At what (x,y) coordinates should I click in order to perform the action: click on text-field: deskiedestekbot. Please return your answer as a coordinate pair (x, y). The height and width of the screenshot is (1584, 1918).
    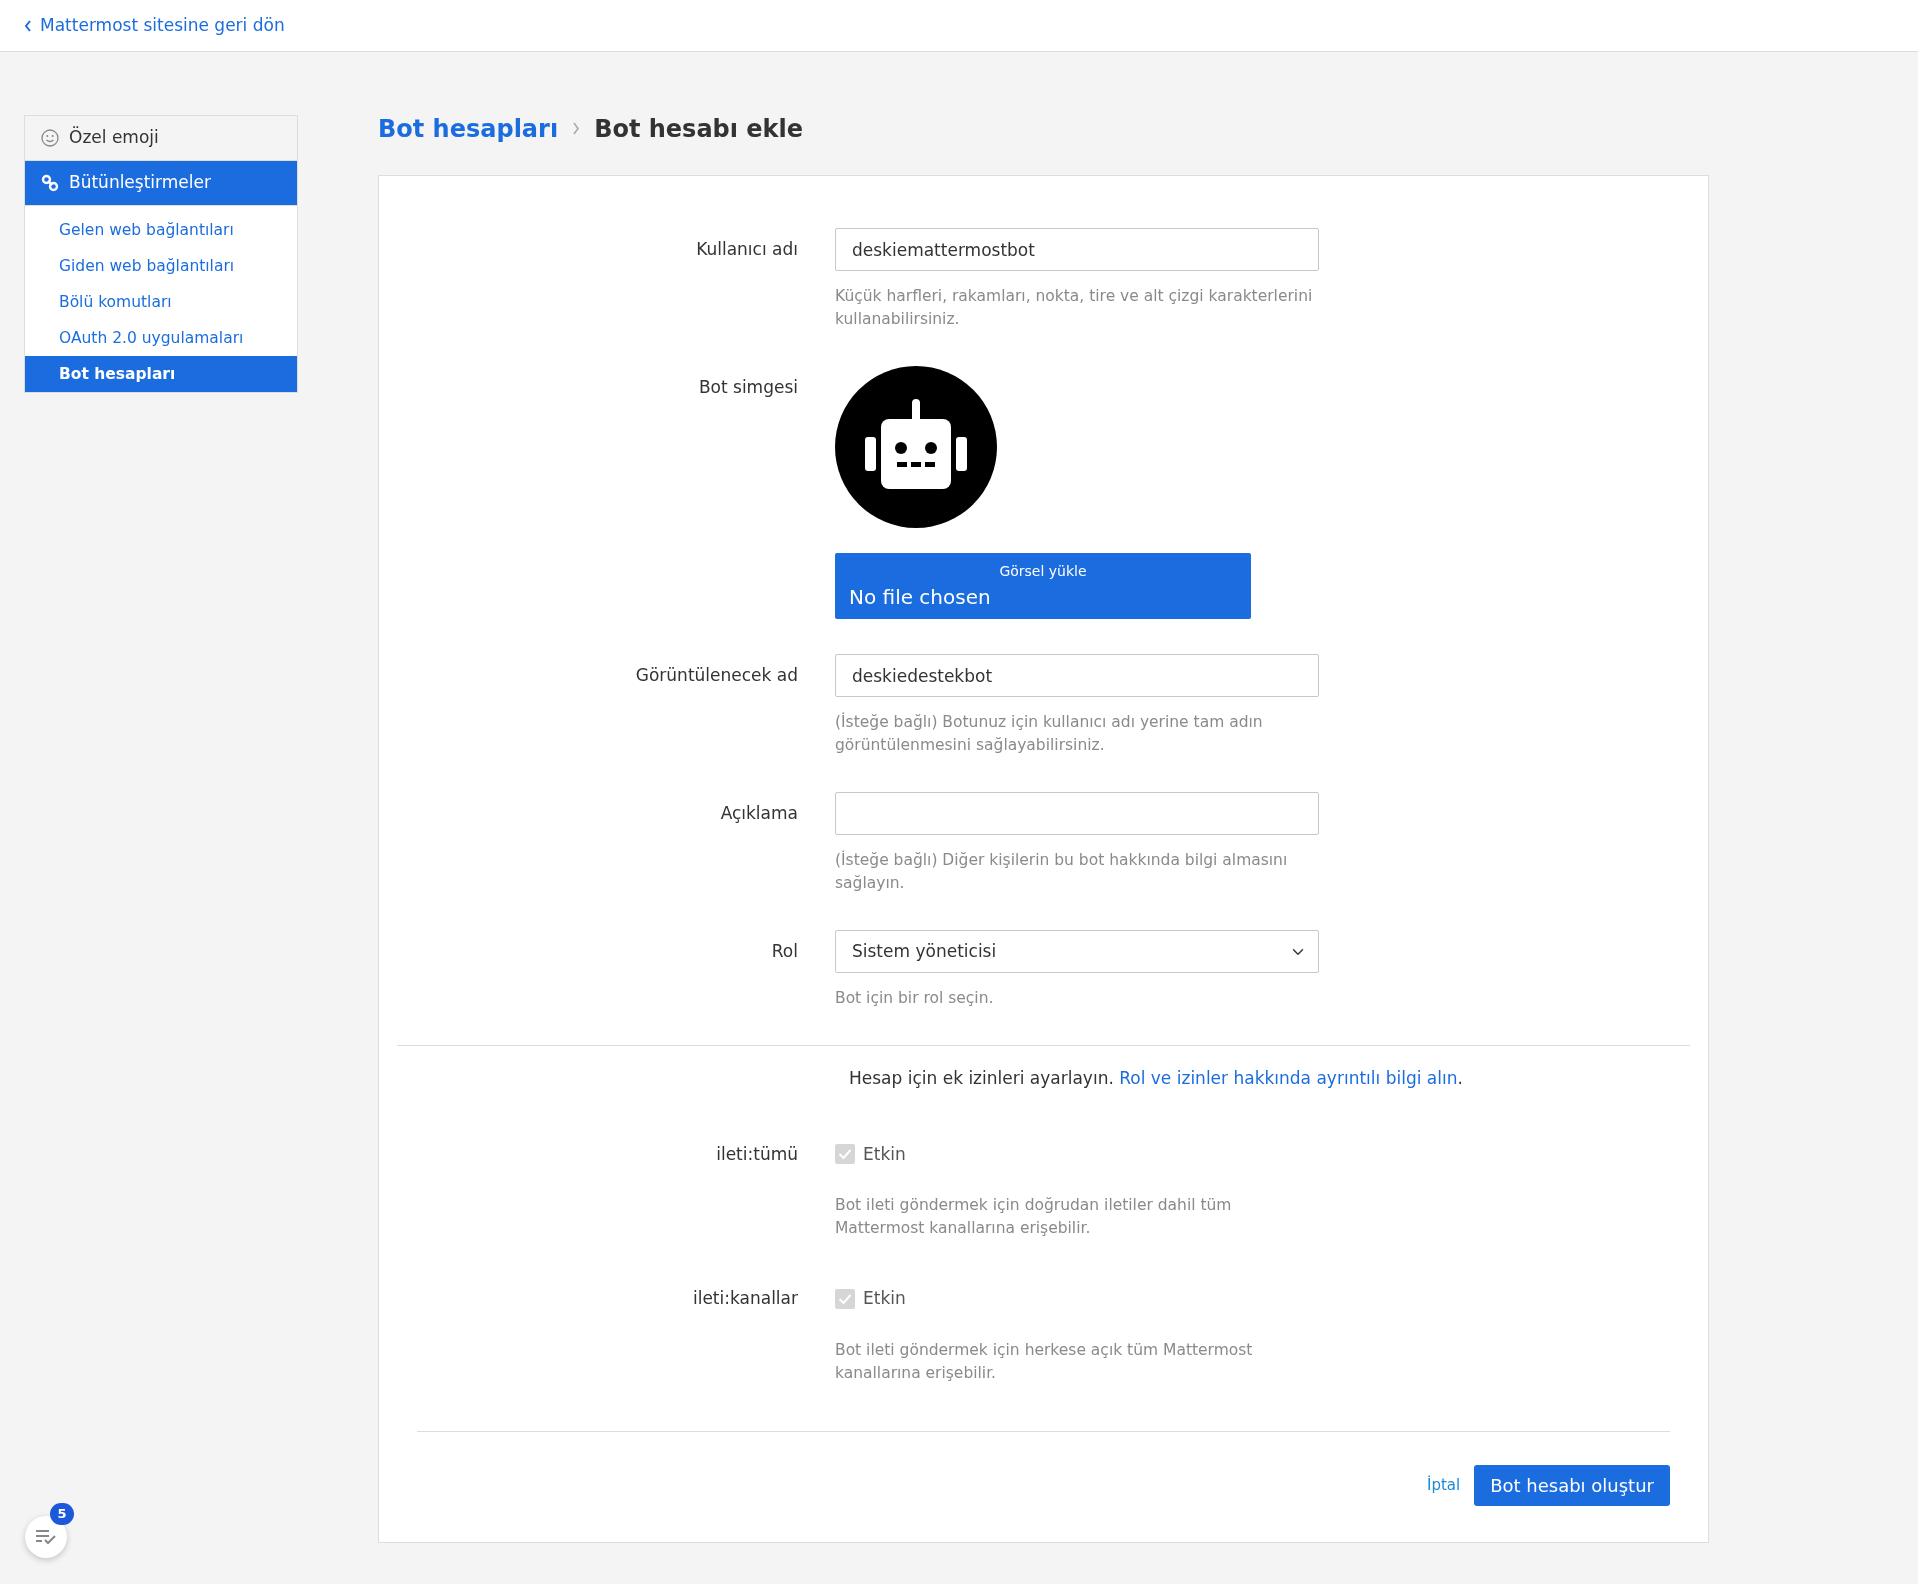
    Looking at the image, I should click on (1077, 675).